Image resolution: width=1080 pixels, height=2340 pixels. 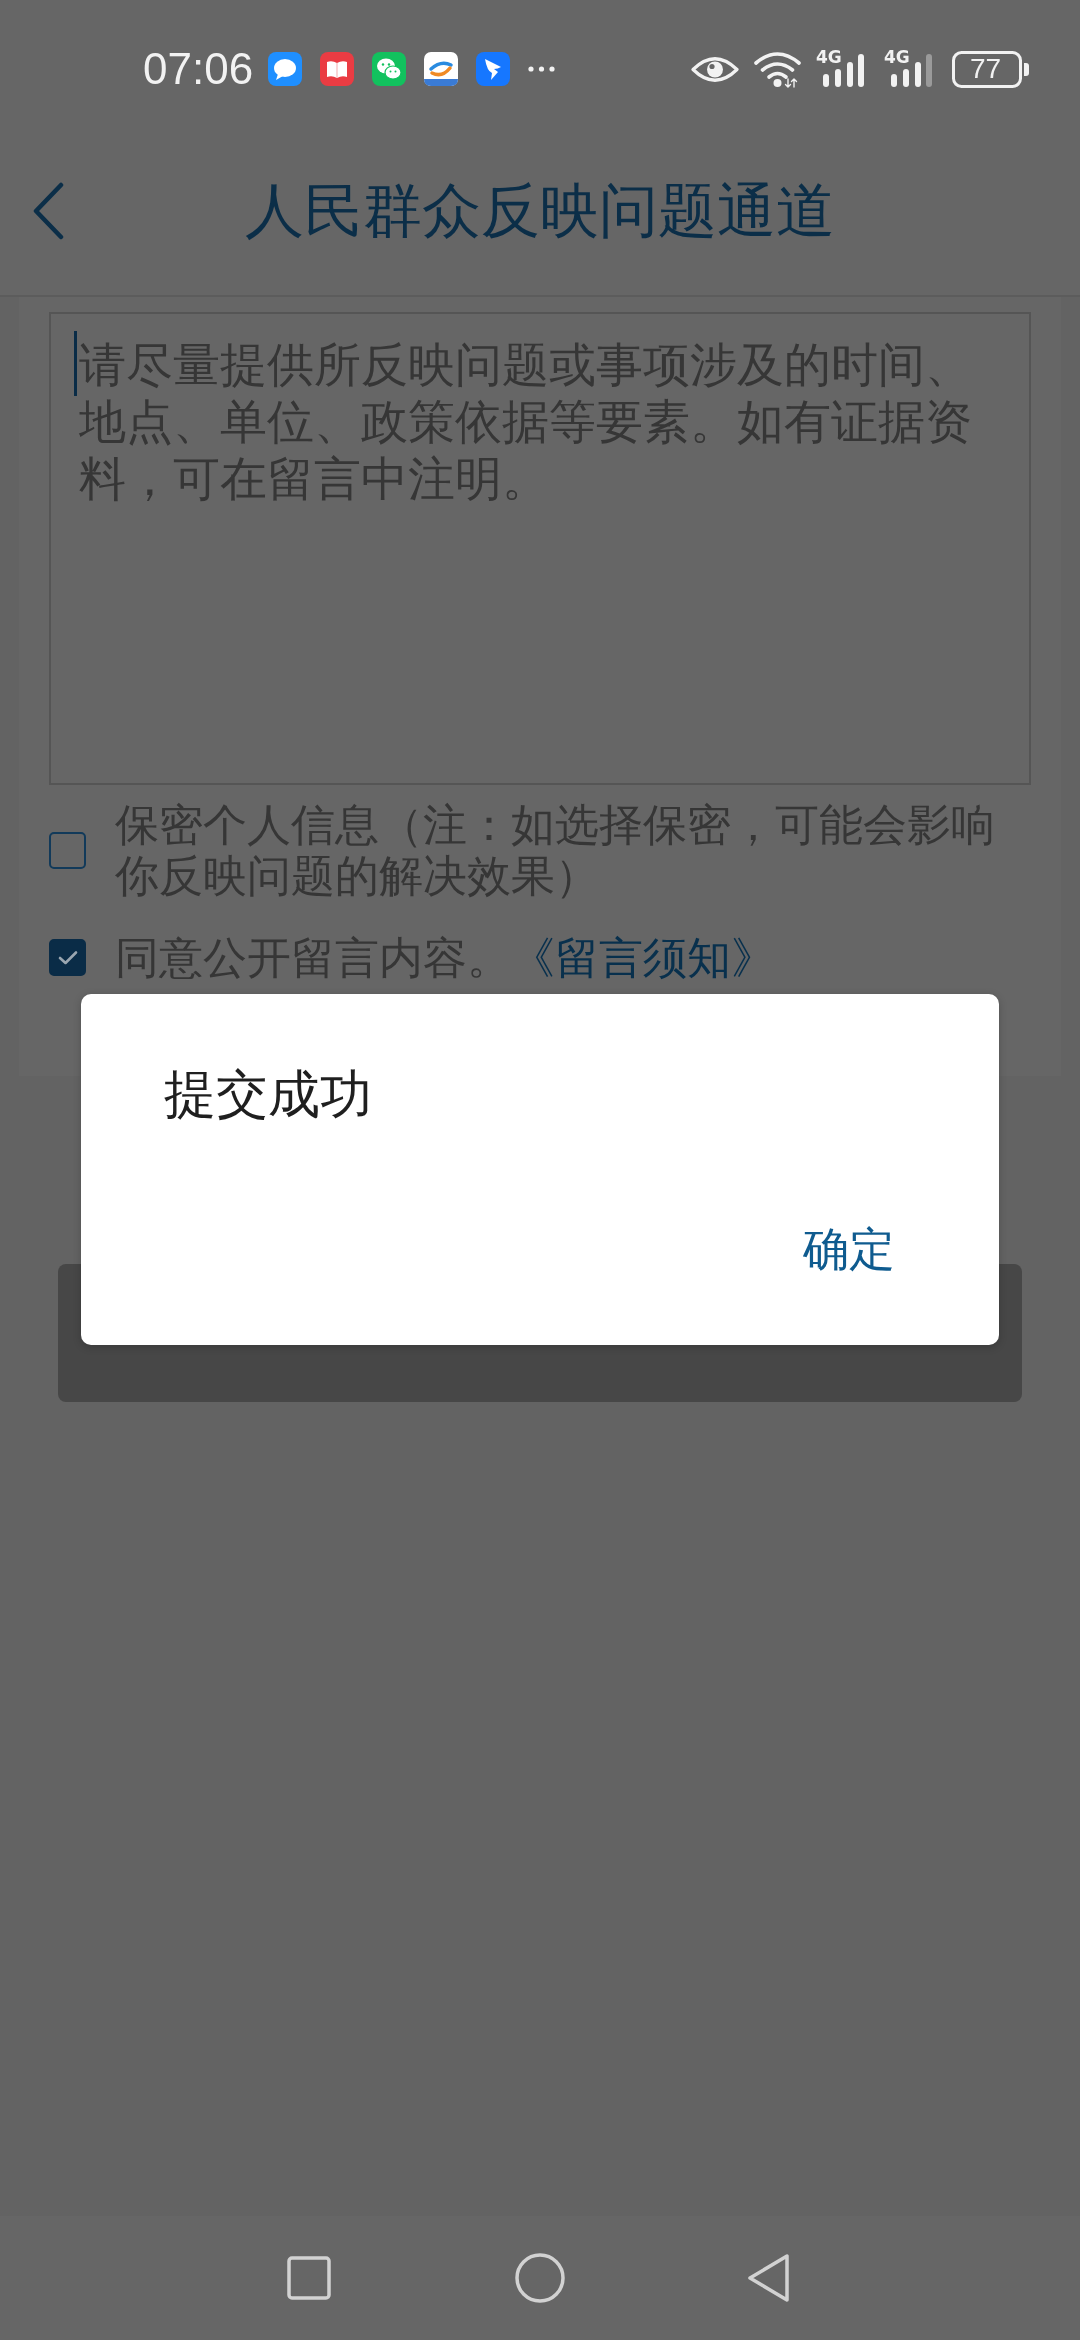 I want to click on dialog-message: 提交成功, so click(x=268, y=1093).